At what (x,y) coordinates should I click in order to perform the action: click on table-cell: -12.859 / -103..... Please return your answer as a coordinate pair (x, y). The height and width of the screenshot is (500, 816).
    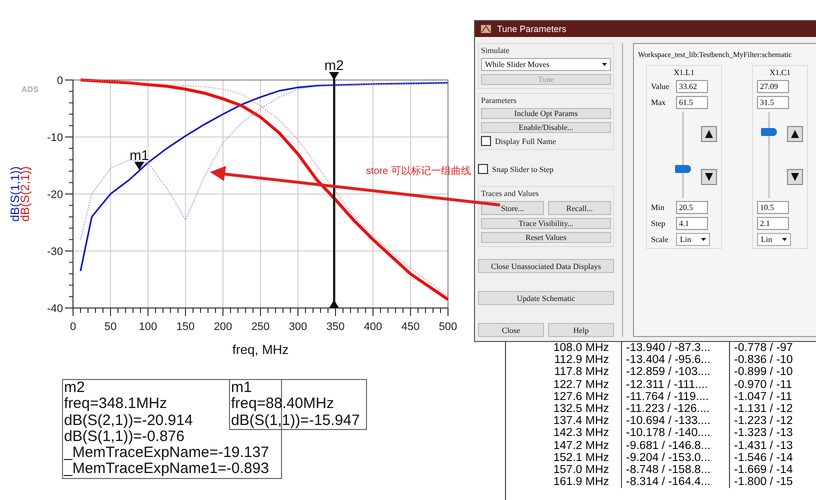
    Looking at the image, I should click on (671, 372).